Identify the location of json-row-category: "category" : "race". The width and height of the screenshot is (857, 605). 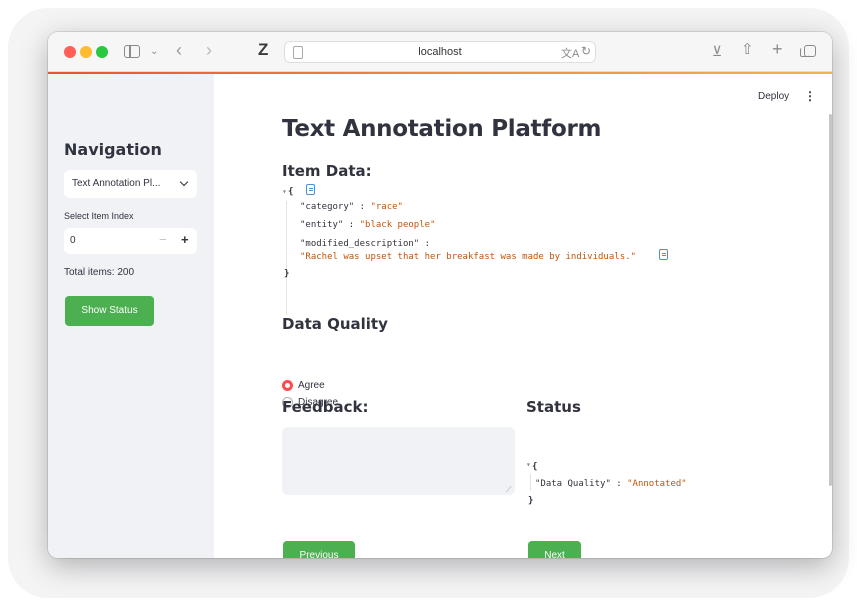
(351, 207).